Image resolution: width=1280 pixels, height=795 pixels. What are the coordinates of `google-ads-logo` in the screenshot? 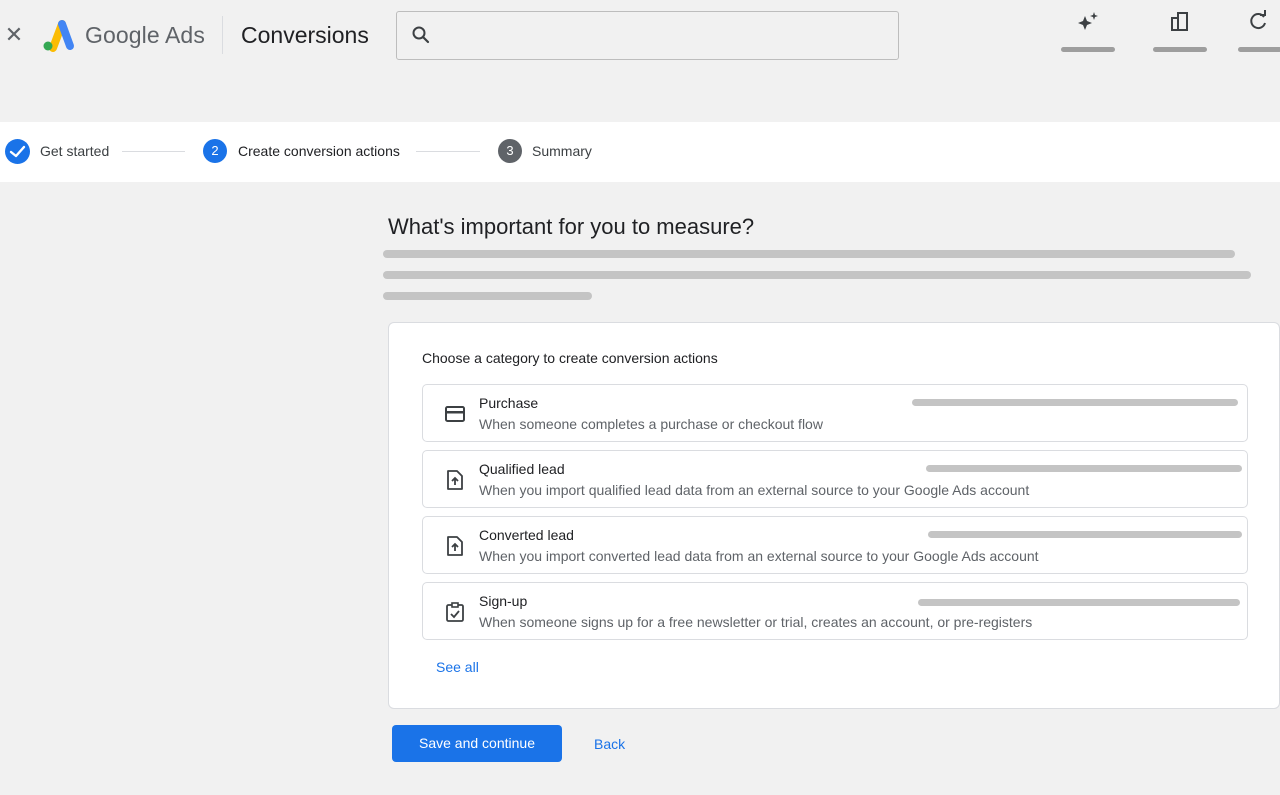 It's located at (58, 35).